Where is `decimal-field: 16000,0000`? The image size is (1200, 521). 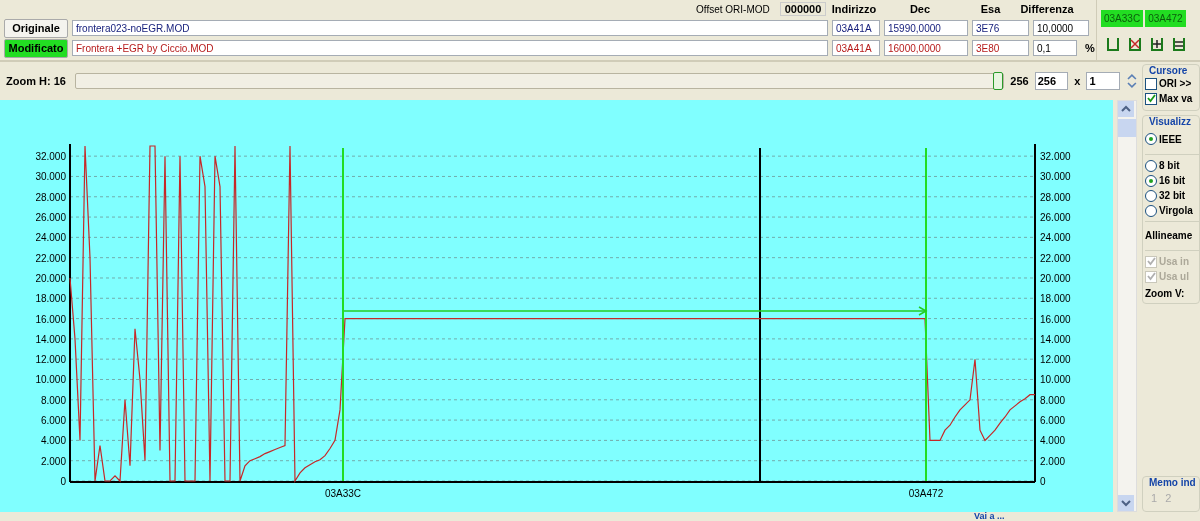
decimal-field: 16000,0000 is located at coordinates (926, 48).